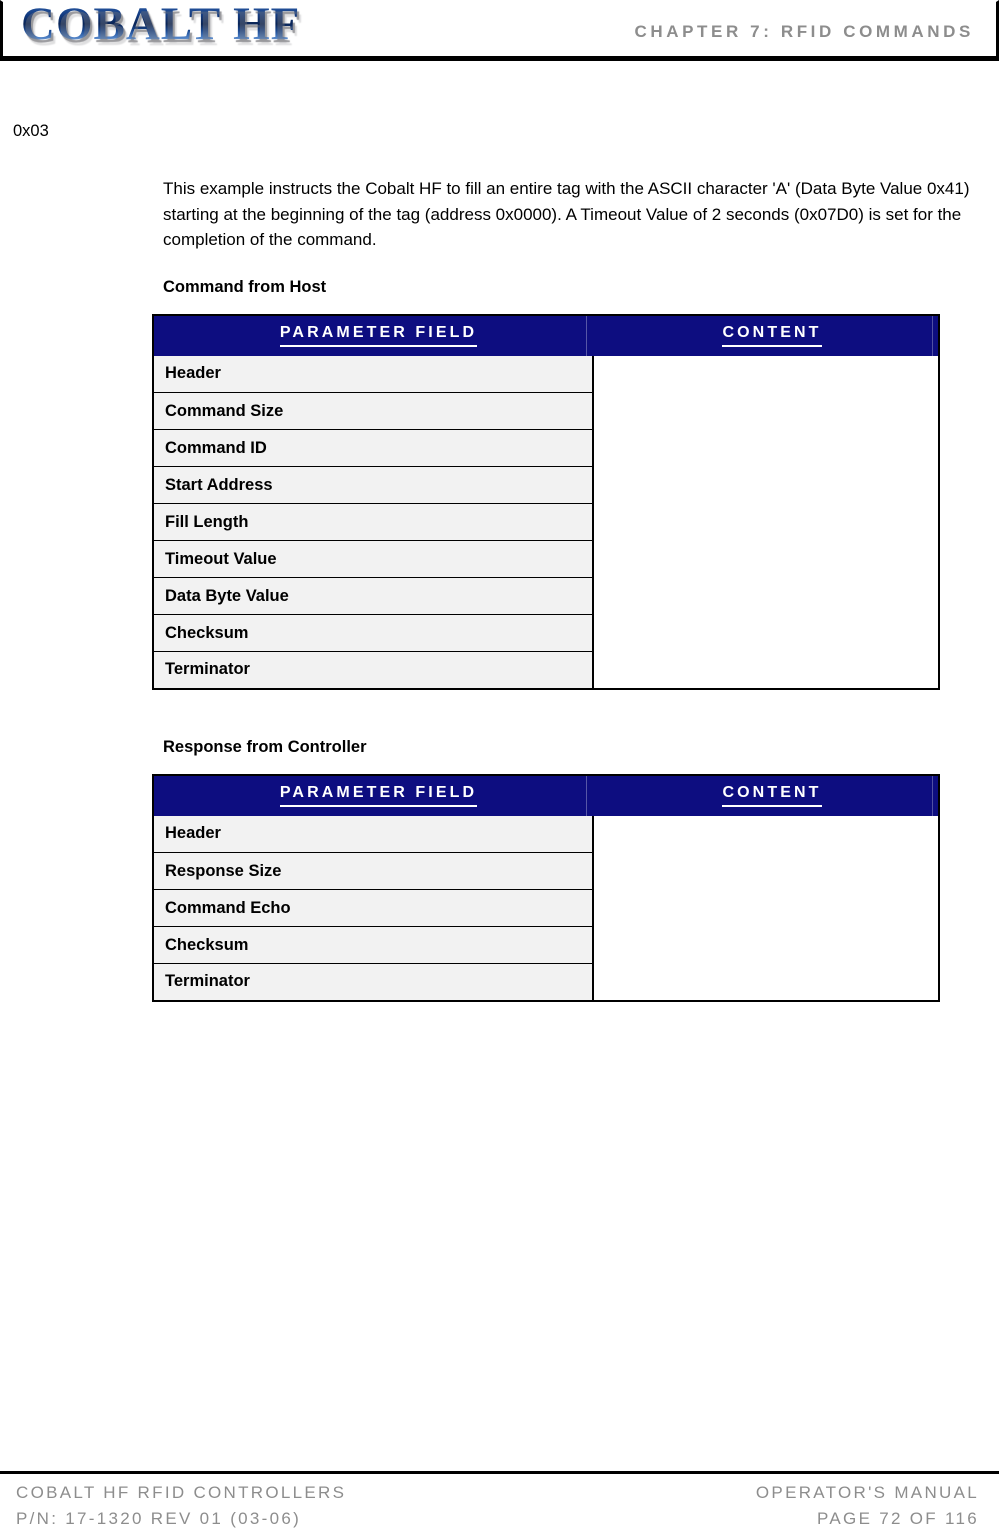  What do you see at coordinates (499, 140) in the screenshot?
I see `cell-content: 0x03` at bounding box center [499, 140].